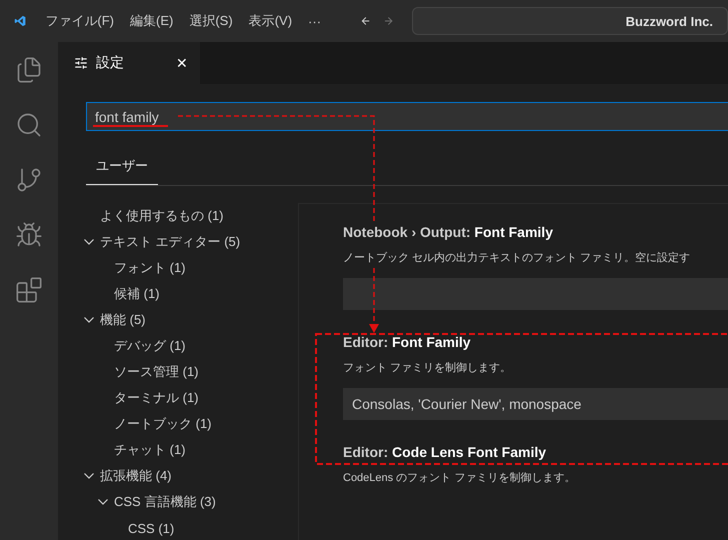 The width and height of the screenshot is (728, 540). I want to click on extensions-icon, so click(29, 290).